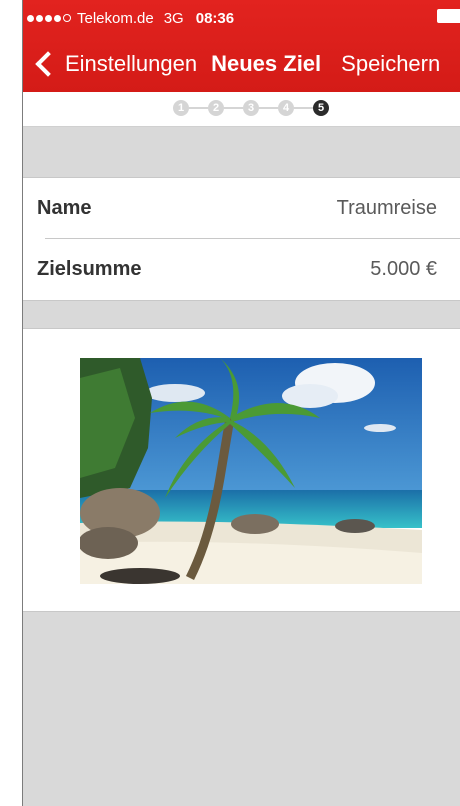 Image resolution: width=460 pixels, height=806 pixels. I want to click on signal-strength-icon, so click(50, 18).